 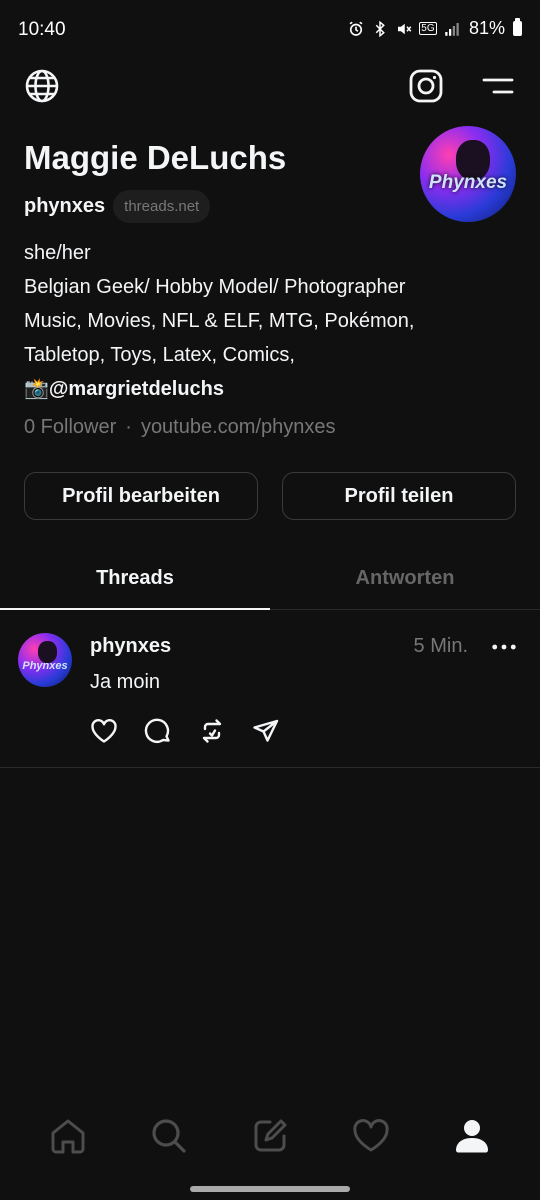 I want to click on bio-line: Music, Movies, NFL & ELF, MTG, Pokémon,, so click(x=219, y=321).